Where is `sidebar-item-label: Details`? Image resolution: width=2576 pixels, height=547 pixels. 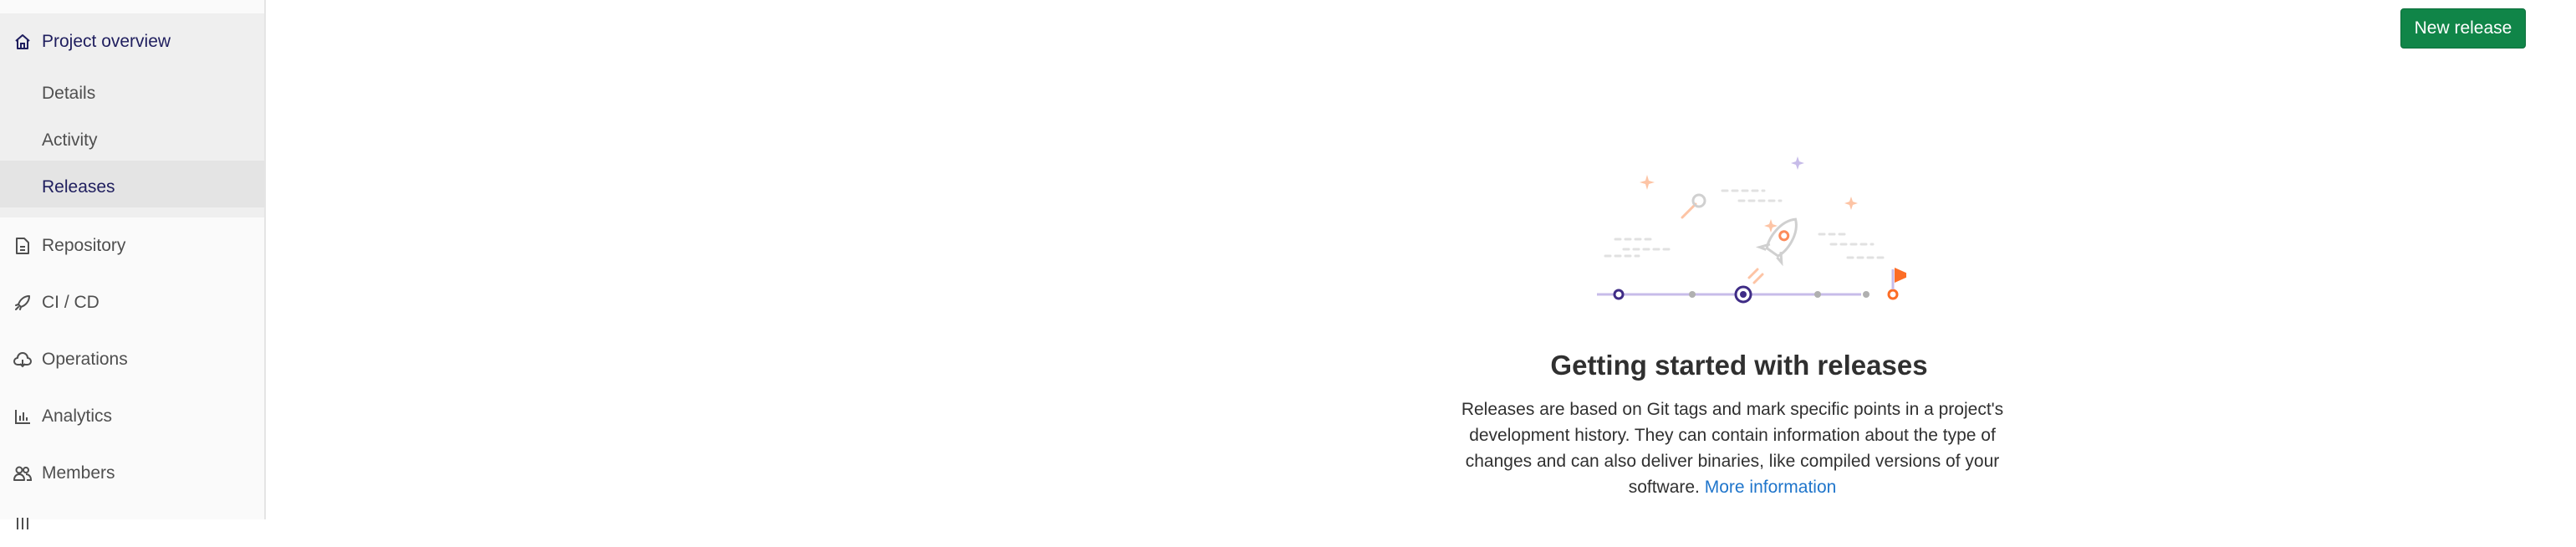
sidebar-item-label: Details is located at coordinates (69, 93).